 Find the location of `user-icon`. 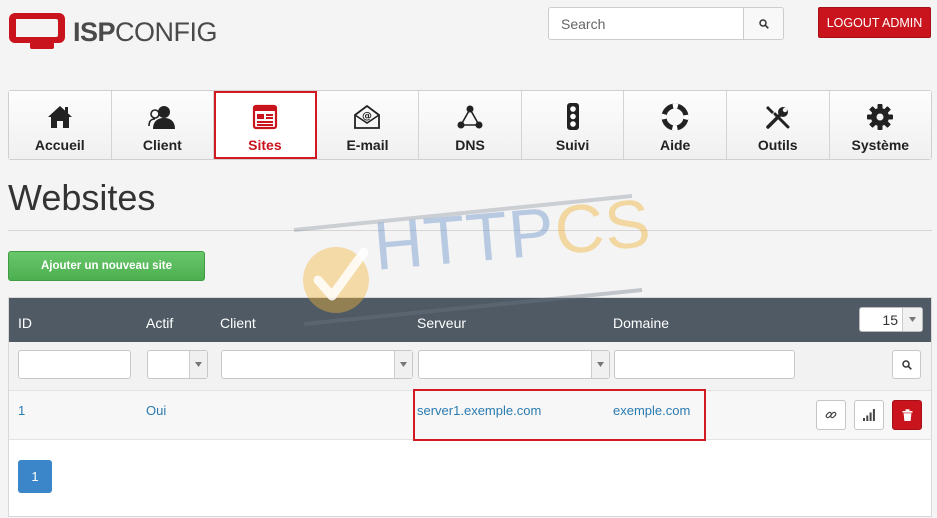

user-icon is located at coordinates (162, 117).